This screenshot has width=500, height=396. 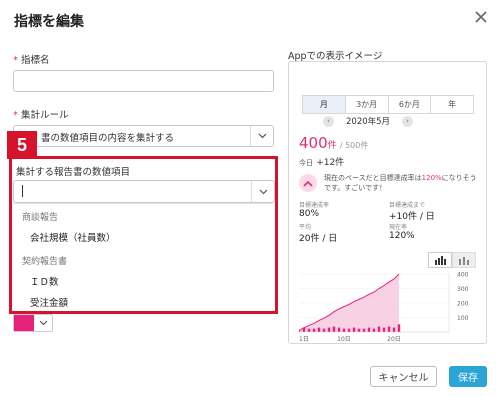 What do you see at coordinates (45, 115) in the screenshot?
I see `rule-label-text: 集計ルール` at bounding box center [45, 115].